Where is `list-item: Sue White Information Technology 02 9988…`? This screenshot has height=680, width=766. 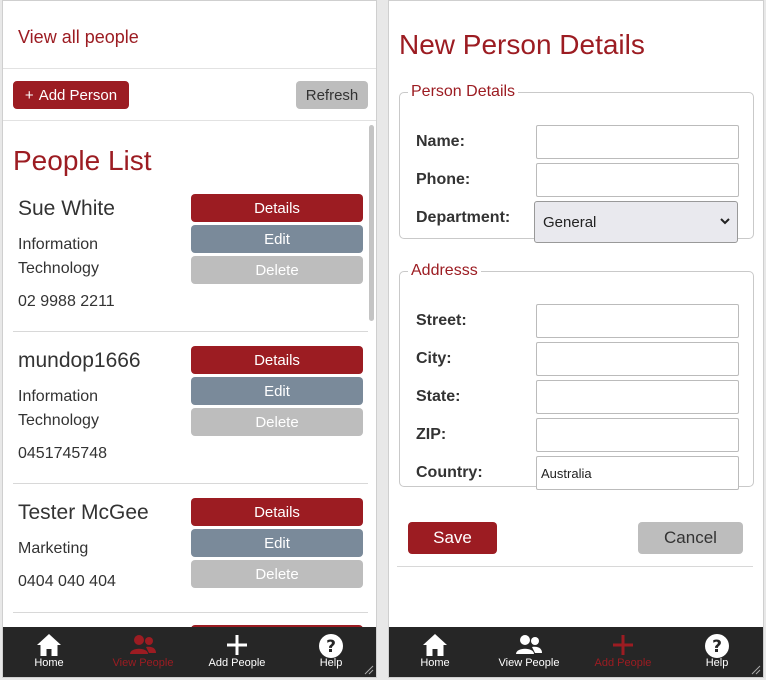
list-item: Sue White Information Technology 02 9988… is located at coordinates (190, 260).